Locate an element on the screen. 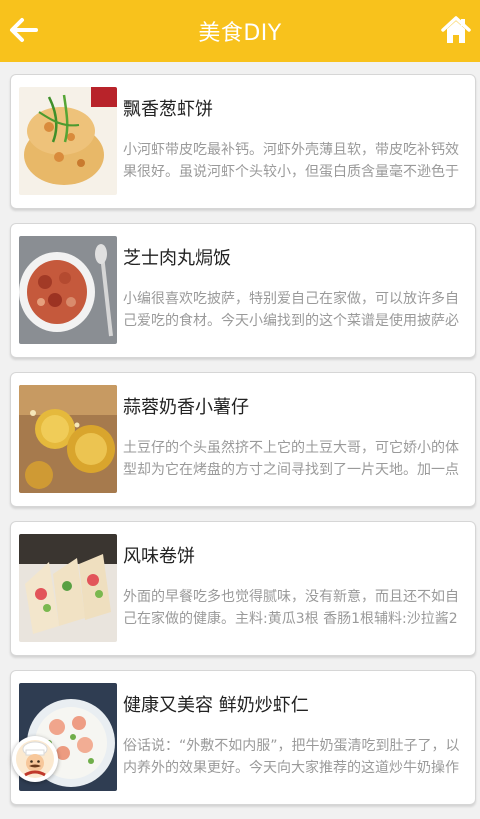  recipe-title: 健康又美容 鲜奶炒虾仁 is located at coordinates (216, 705).